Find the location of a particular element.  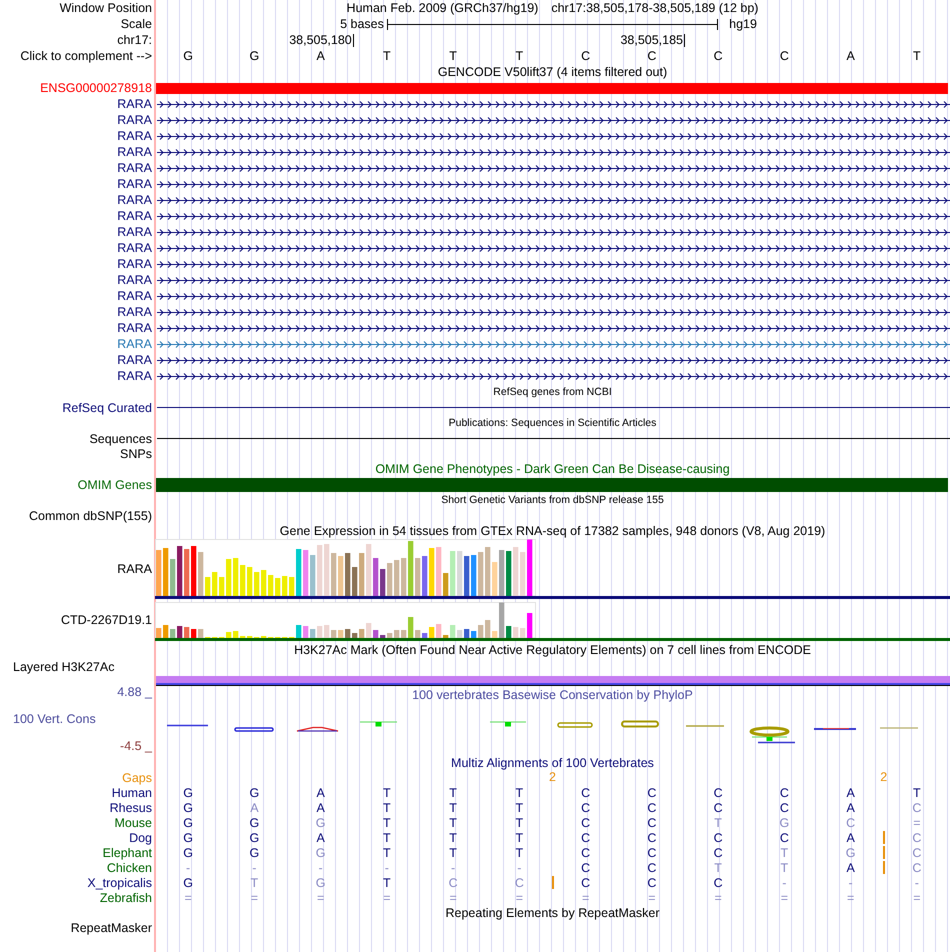

track-title: Gene Expression in 54 tissues from GTEx RNA-seq of 17382 samples, 948 donors (V8, Aug 2019) is located at coordinates (553, 531).